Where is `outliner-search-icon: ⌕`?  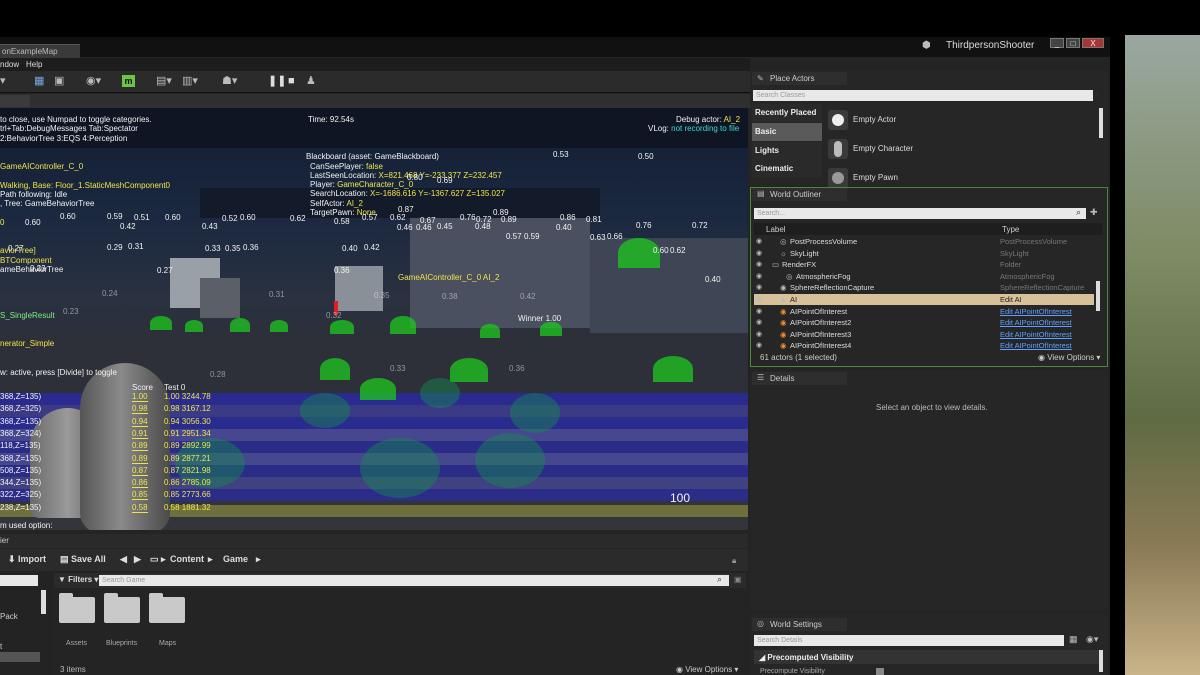
outliner-search-icon: ⌕ is located at coordinates (1078, 212).